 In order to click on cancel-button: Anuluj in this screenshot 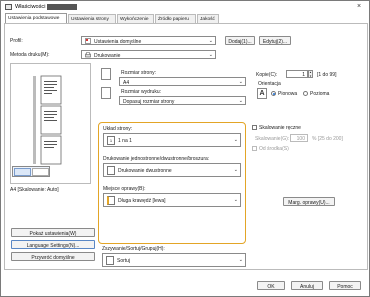, I will do `click(307, 285)`.